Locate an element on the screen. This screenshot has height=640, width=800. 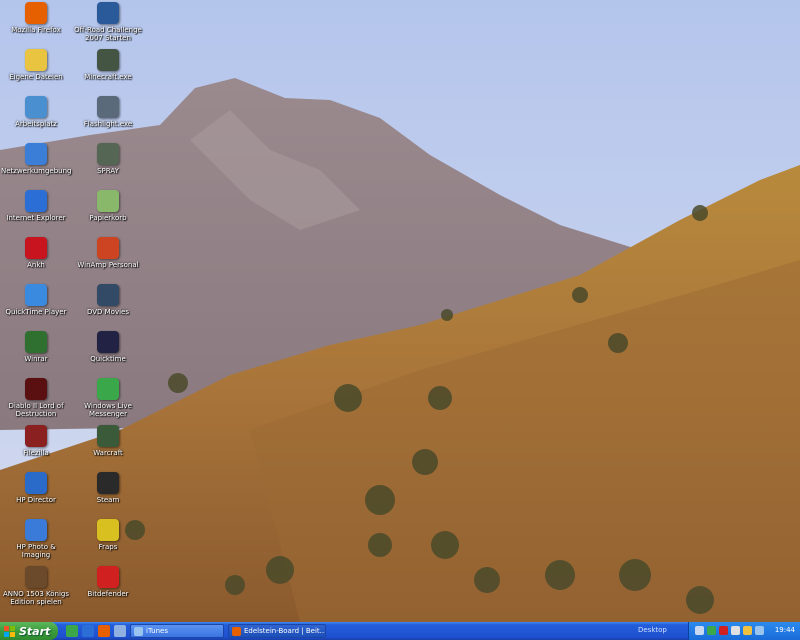
messenger-icon is located at coordinates (108, 389).